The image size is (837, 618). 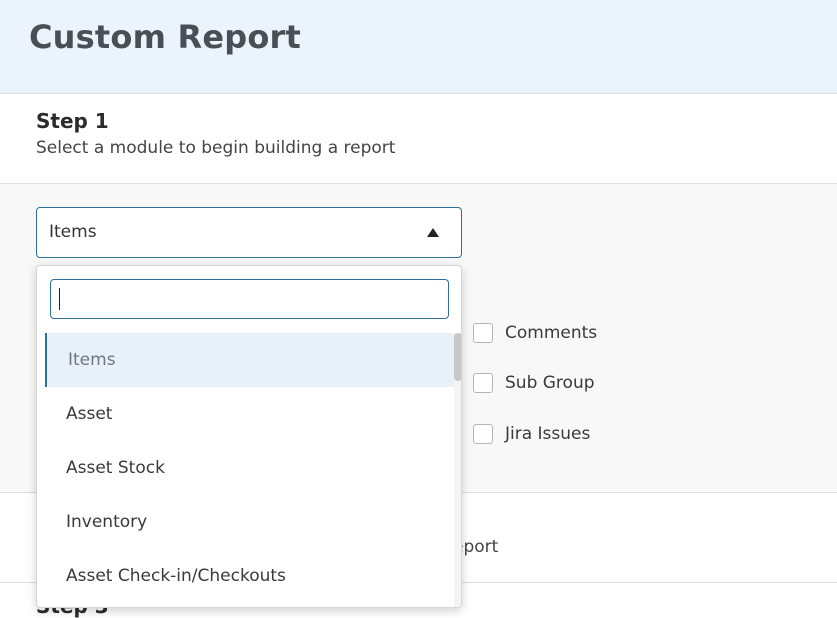 What do you see at coordinates (550, 383) in the screenshot?
I see `checkbox-label: Sub Group` at bounding box center [550, 383].